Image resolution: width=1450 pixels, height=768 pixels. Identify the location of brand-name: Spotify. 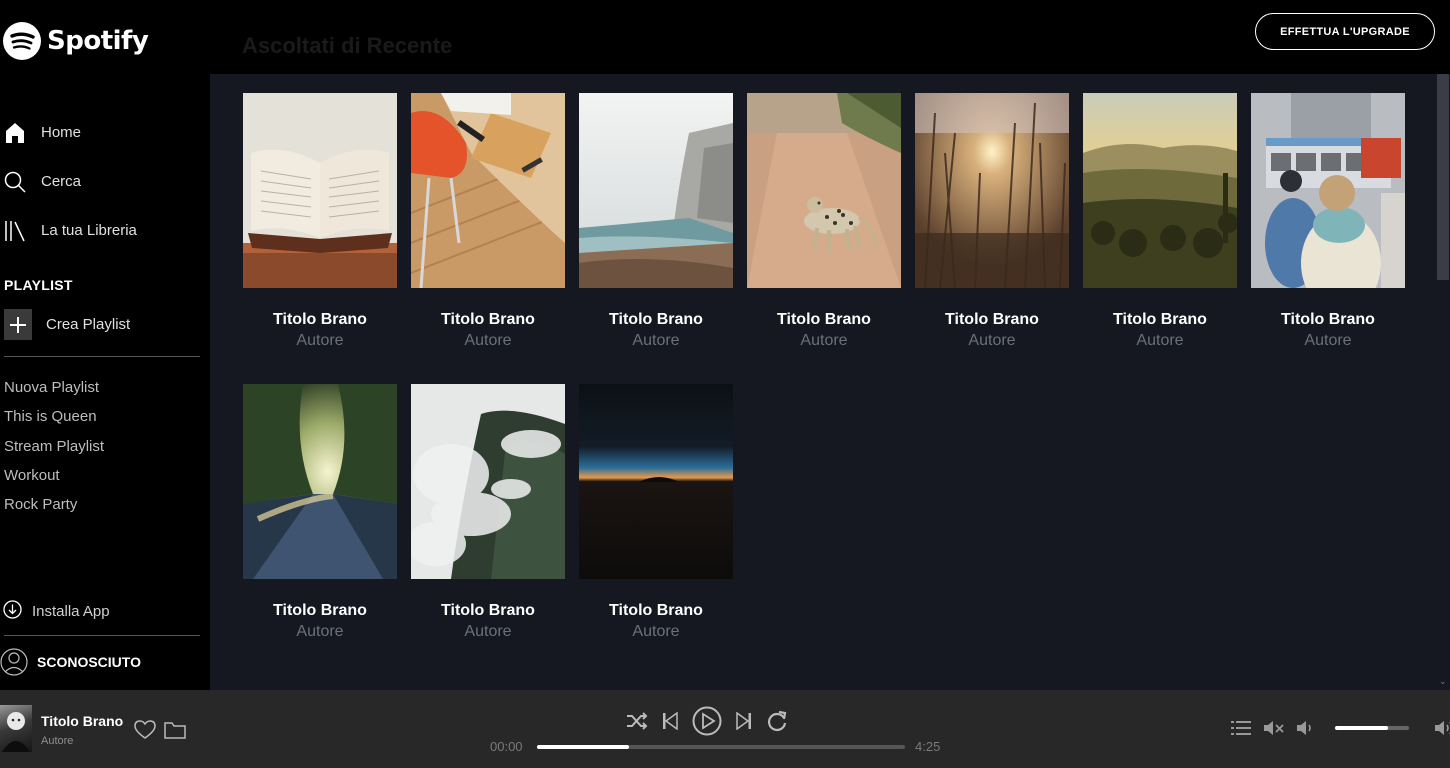
(98, 41).